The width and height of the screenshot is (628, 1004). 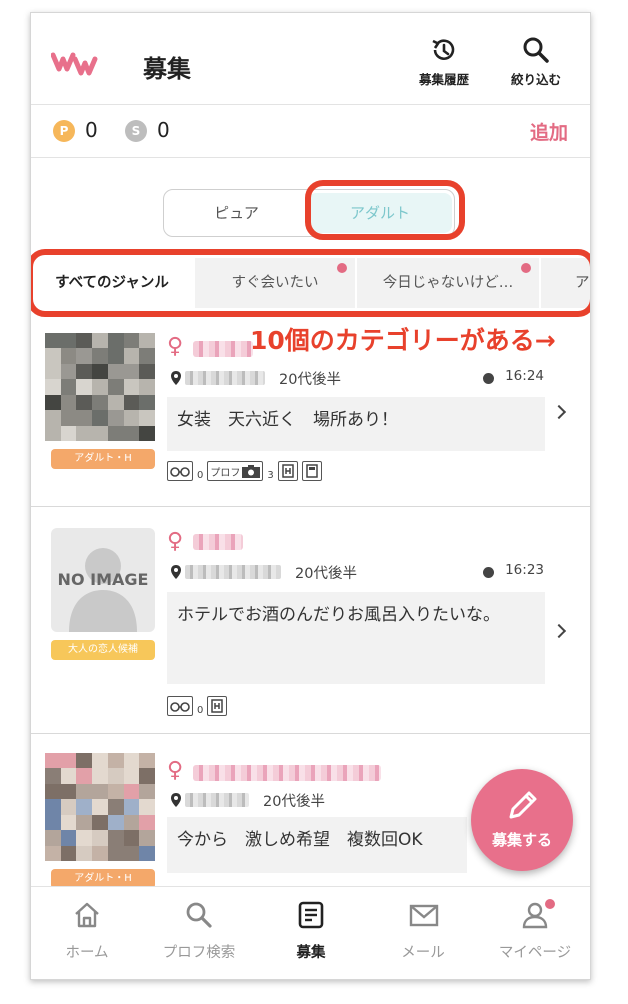 I want to click on nav-recruit: 募集, so click(x=311, y=933).